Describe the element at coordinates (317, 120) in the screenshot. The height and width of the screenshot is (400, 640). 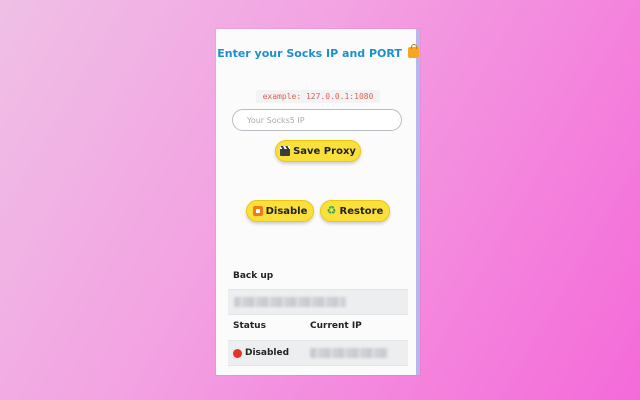
I see `socks-ip-input` at that location.